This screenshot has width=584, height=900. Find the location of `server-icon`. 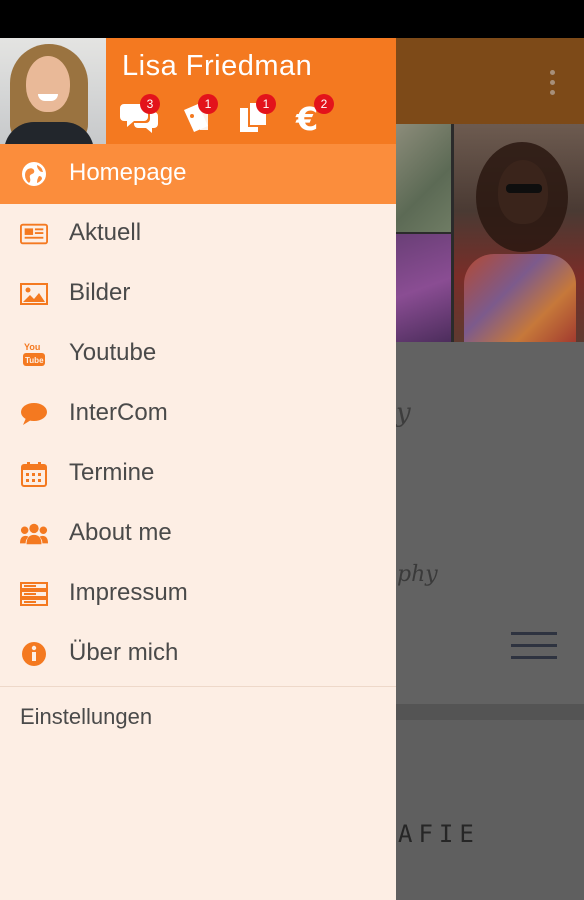

server-icon is located at coordinates (34, 594).